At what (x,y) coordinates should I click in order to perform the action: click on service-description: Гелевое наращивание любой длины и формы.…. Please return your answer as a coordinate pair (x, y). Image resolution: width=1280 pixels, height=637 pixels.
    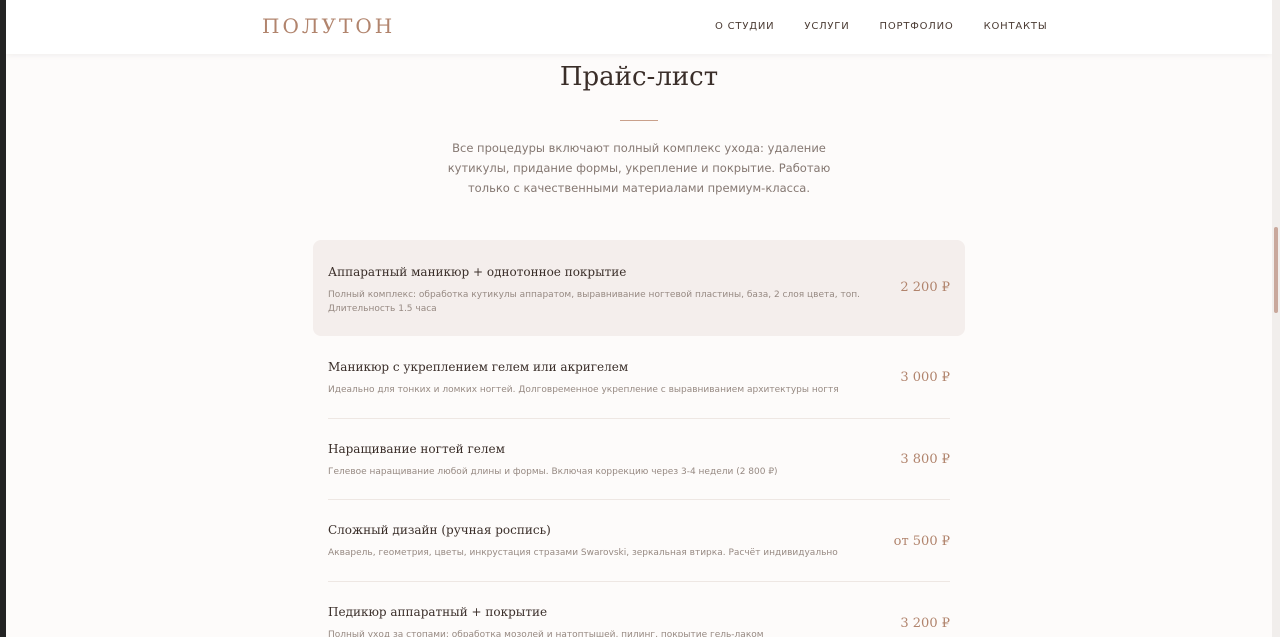
    Looking at the image, I should click on (553, 472).